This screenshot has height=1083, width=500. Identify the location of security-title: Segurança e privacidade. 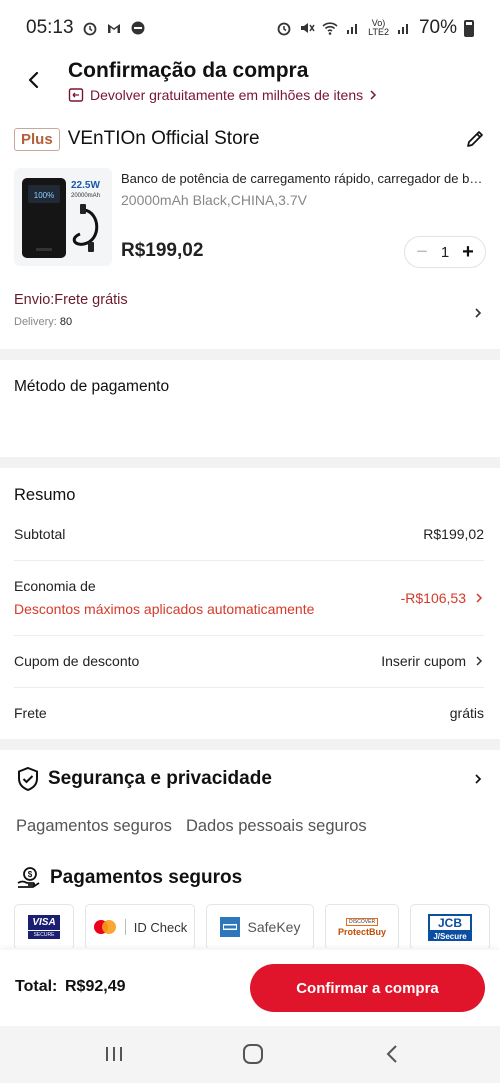
(160, 778).